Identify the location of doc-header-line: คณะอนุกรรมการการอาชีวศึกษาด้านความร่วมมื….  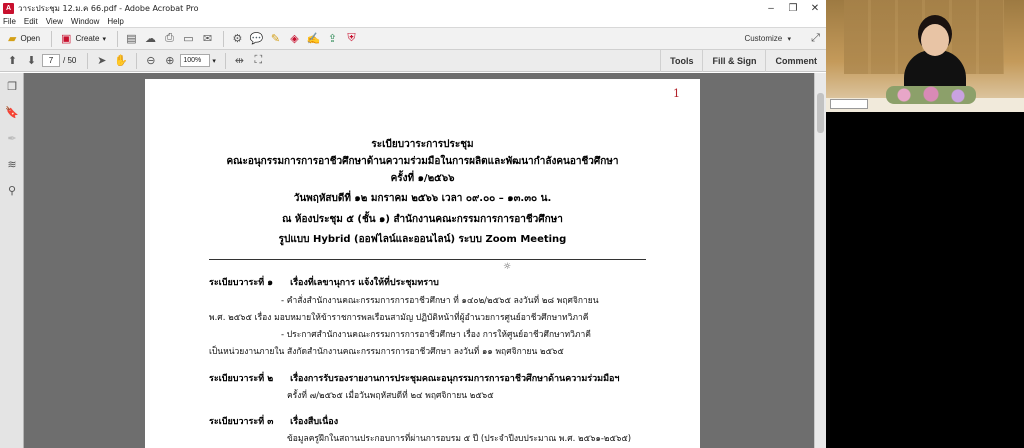
(422, 161).